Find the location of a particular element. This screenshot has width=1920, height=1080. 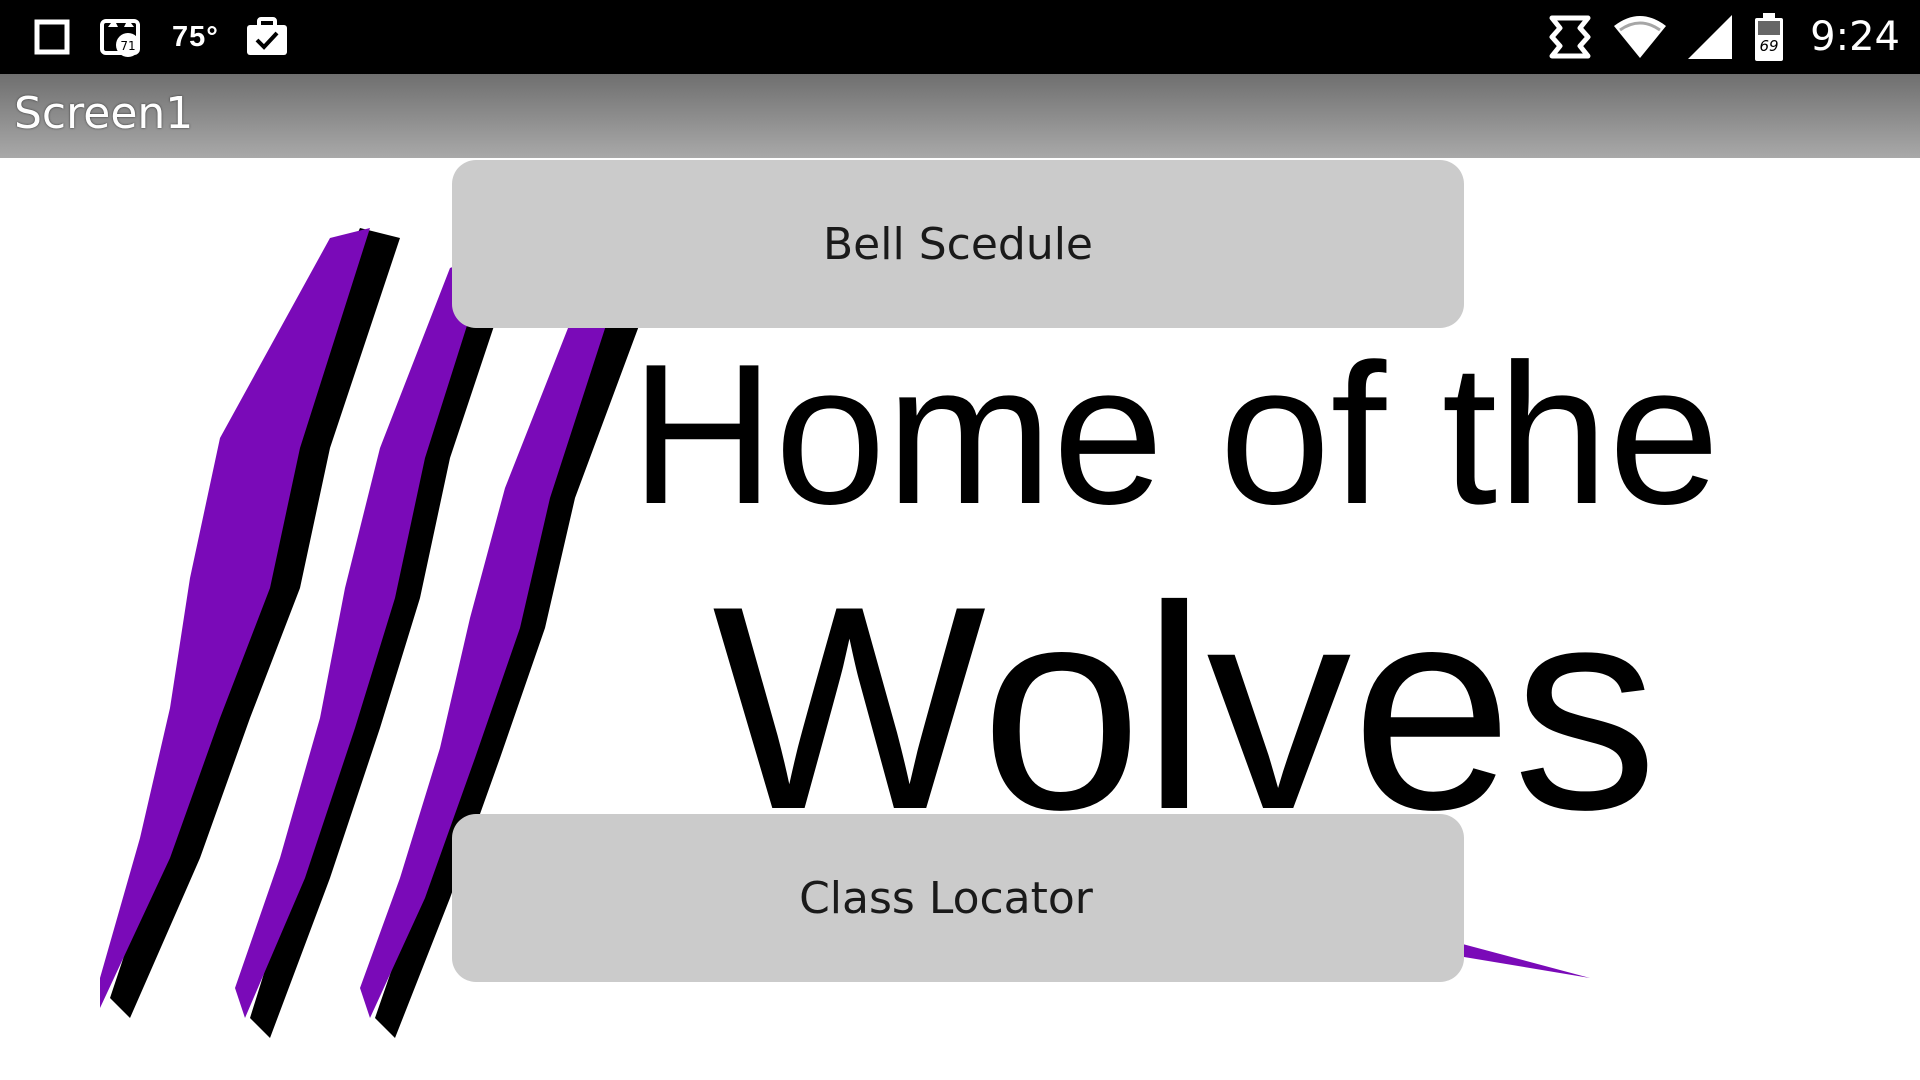

wifi-icon is located at coordinates (1640, 37).